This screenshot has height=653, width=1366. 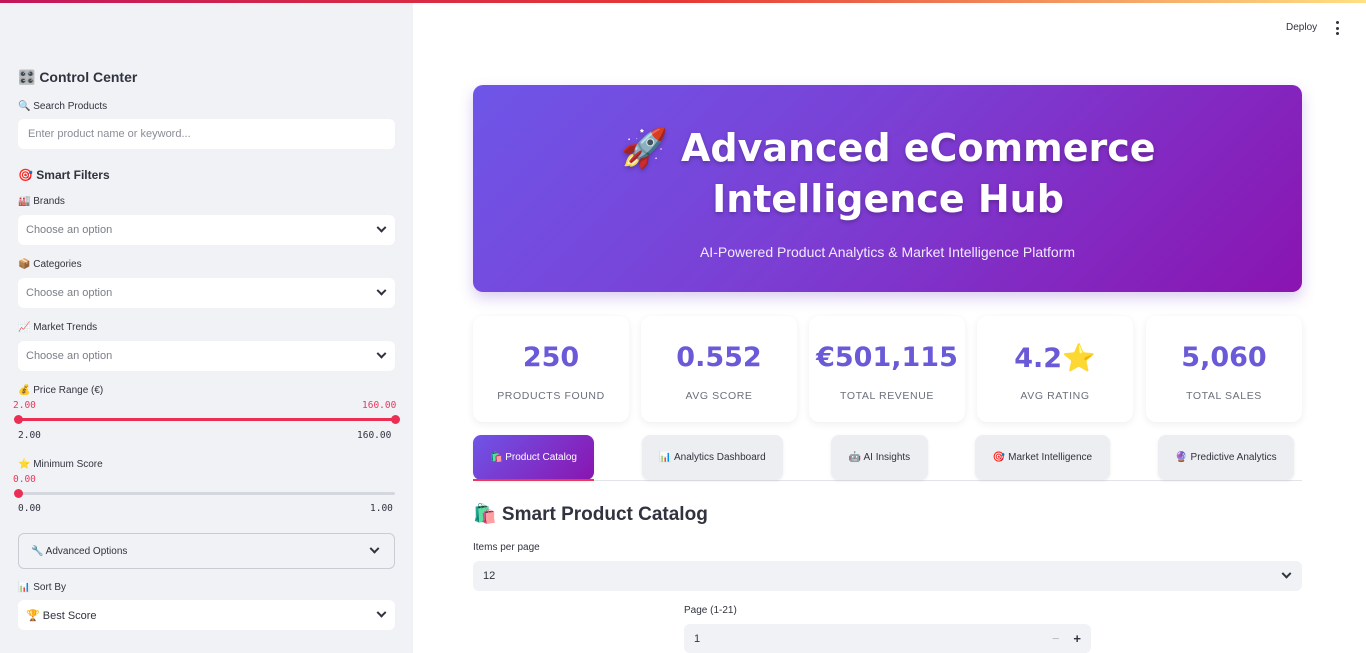 What do you see at coordinates (719, 396) in the screenshot?
I see `metric-label: Avg Score` at bounding box center [719, 396].